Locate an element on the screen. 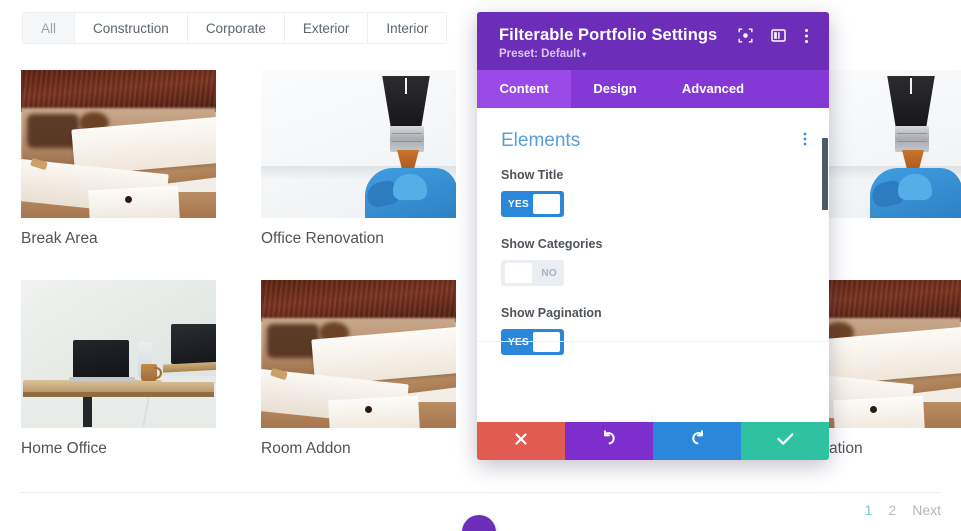 Image resolution: width=961 pixels, height=531 pixels. undo-arrow-icon is located at coordinates (609, 441).